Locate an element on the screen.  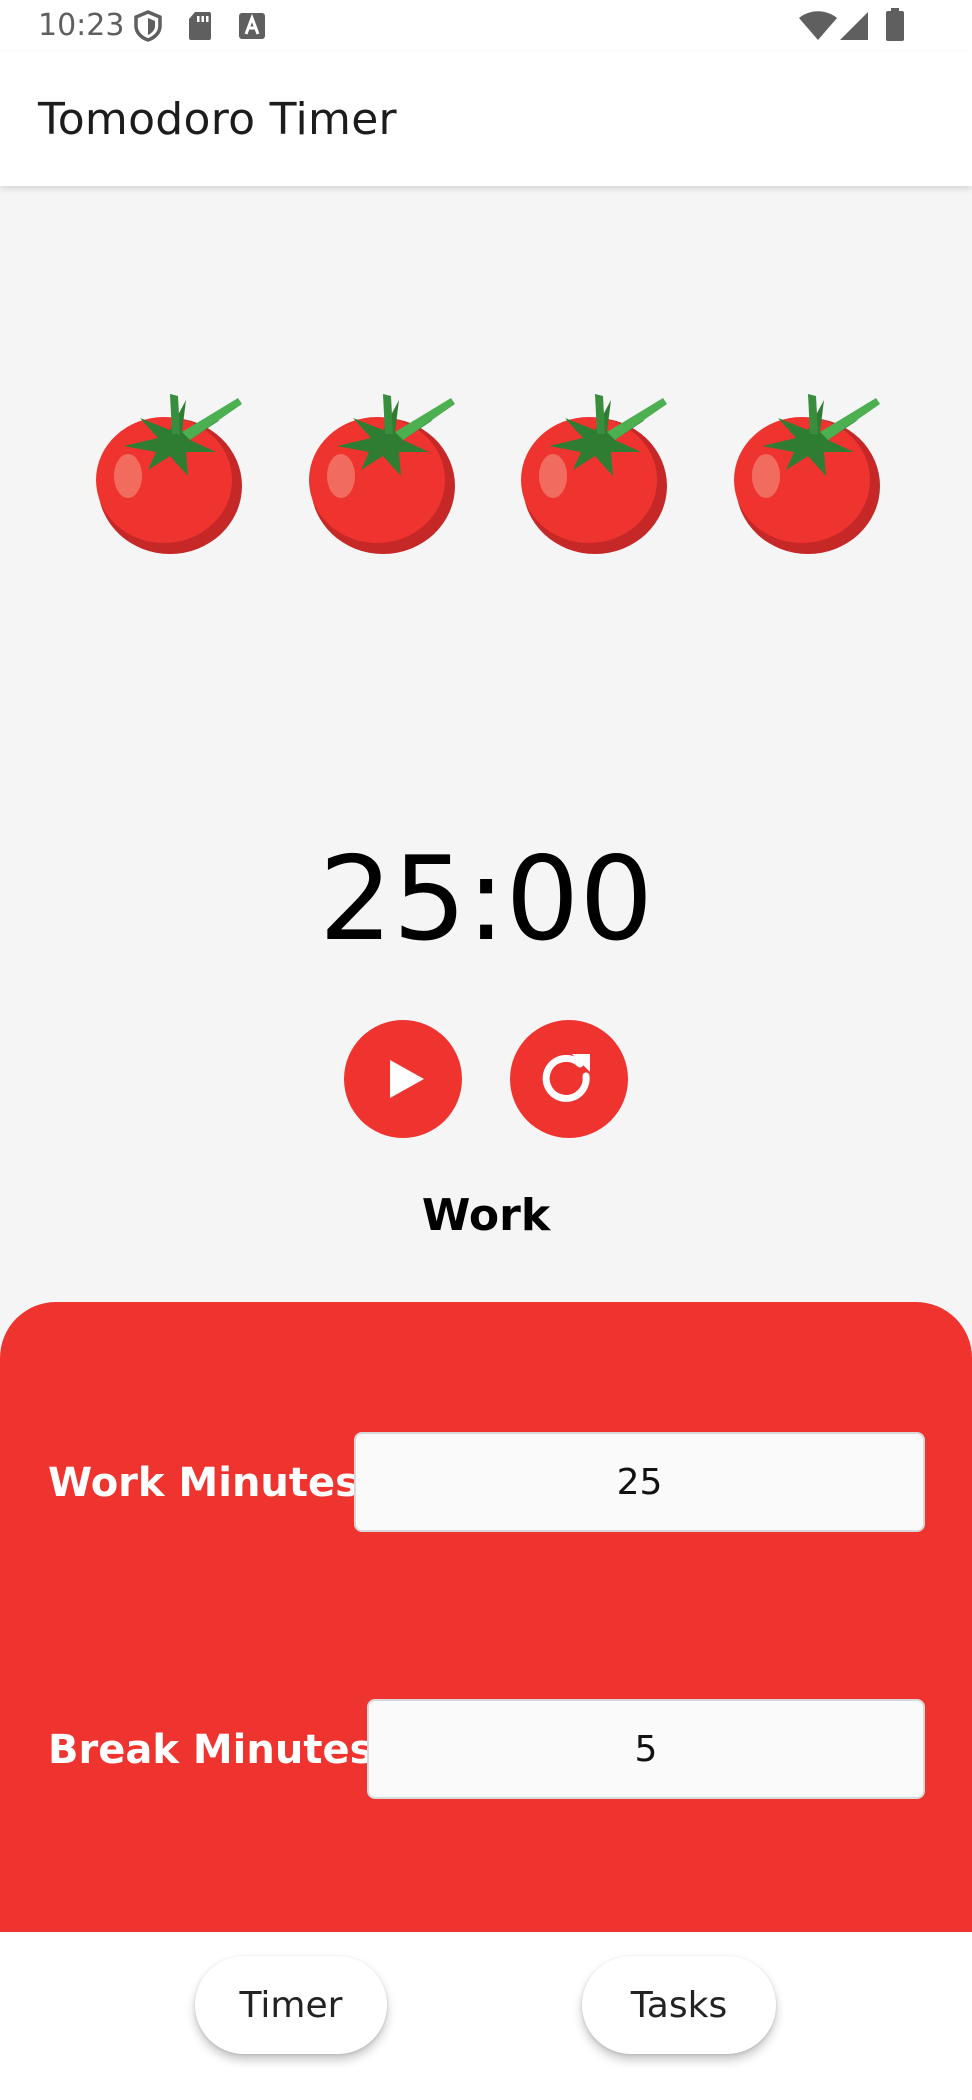
tomato-counter-row is located at coordinates (486, 476).